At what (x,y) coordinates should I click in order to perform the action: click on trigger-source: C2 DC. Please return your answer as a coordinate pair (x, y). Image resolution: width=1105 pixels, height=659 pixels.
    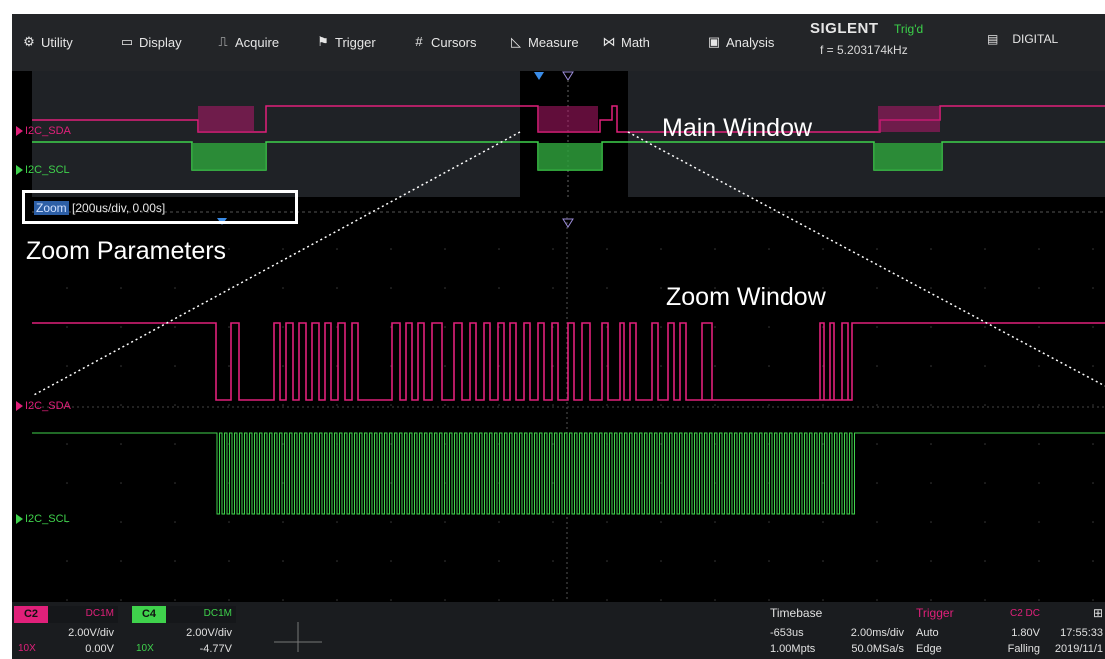
    Looking at the image, I should click on (1024, 613).